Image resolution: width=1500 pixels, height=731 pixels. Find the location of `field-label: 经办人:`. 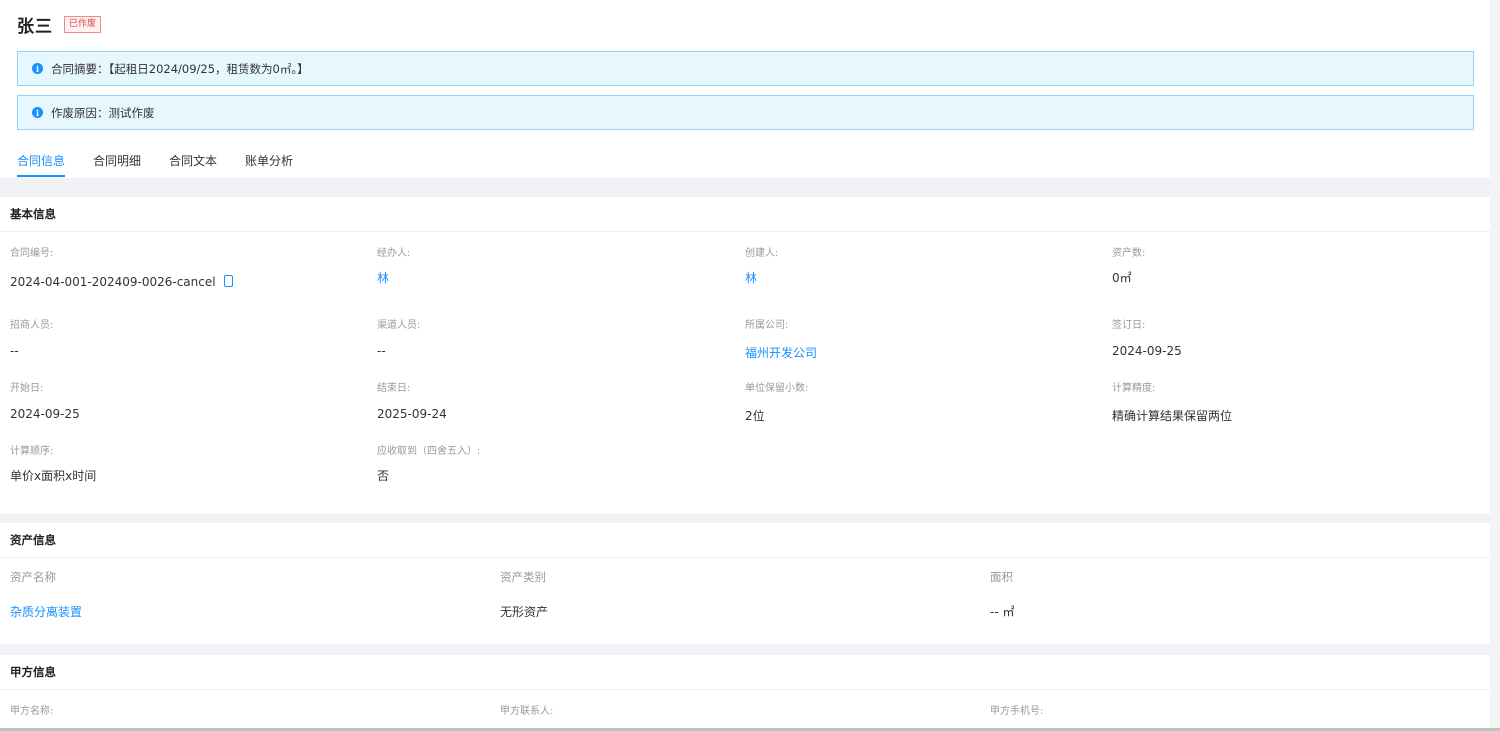

field-label: 经办人: is located at coordinates (394, 253).